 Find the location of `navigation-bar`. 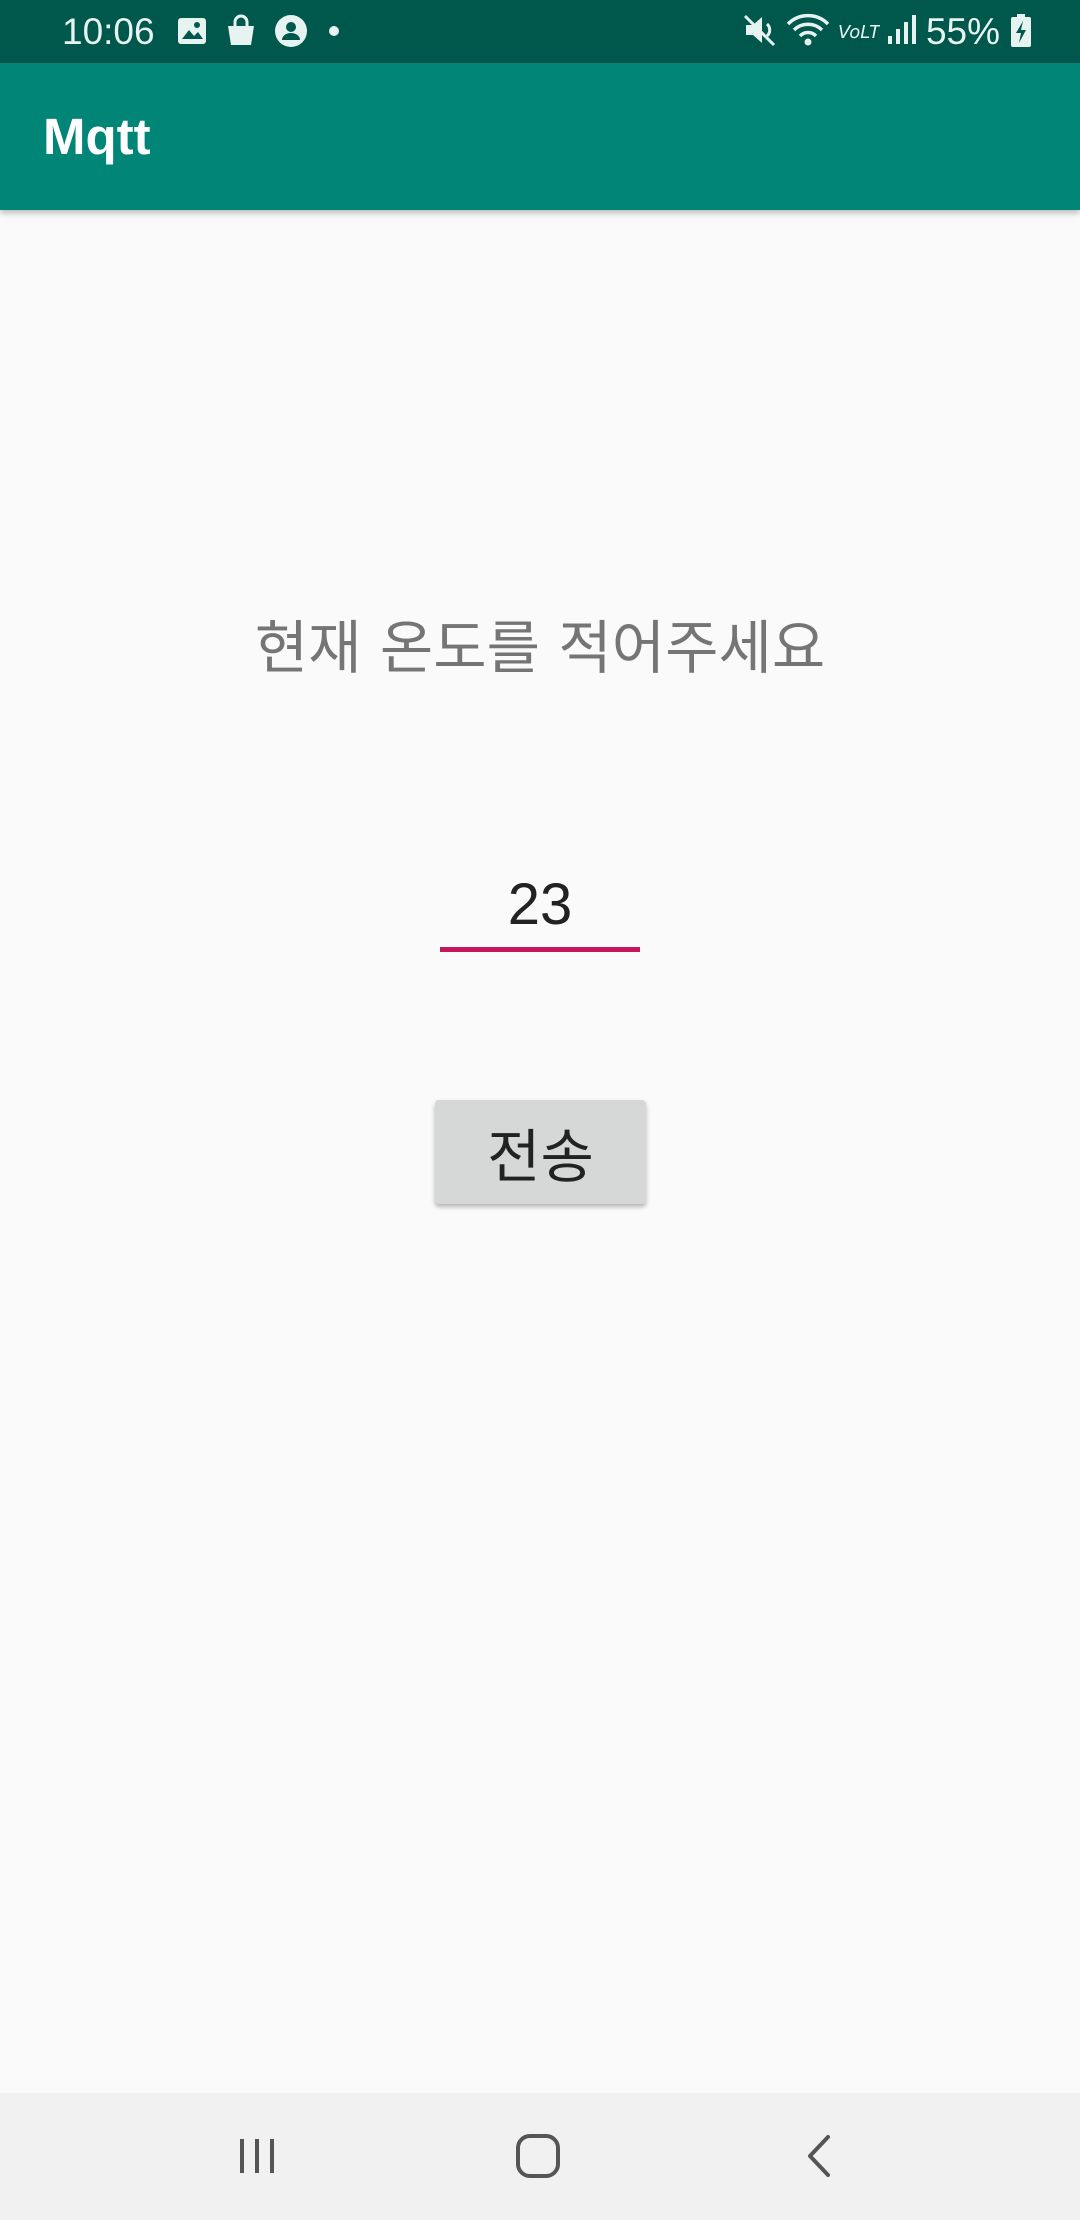

navigation-bar is located at coordinates (540, 2156).